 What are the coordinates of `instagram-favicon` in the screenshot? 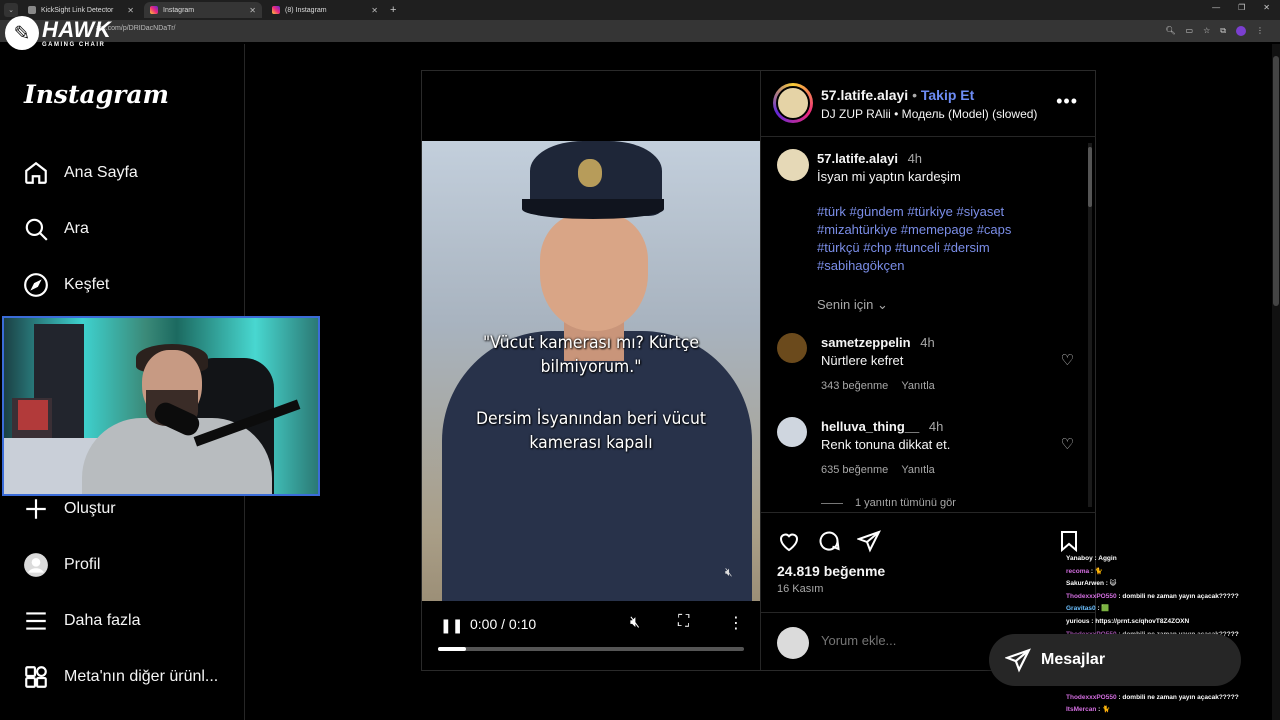 It's located at (276, 10).